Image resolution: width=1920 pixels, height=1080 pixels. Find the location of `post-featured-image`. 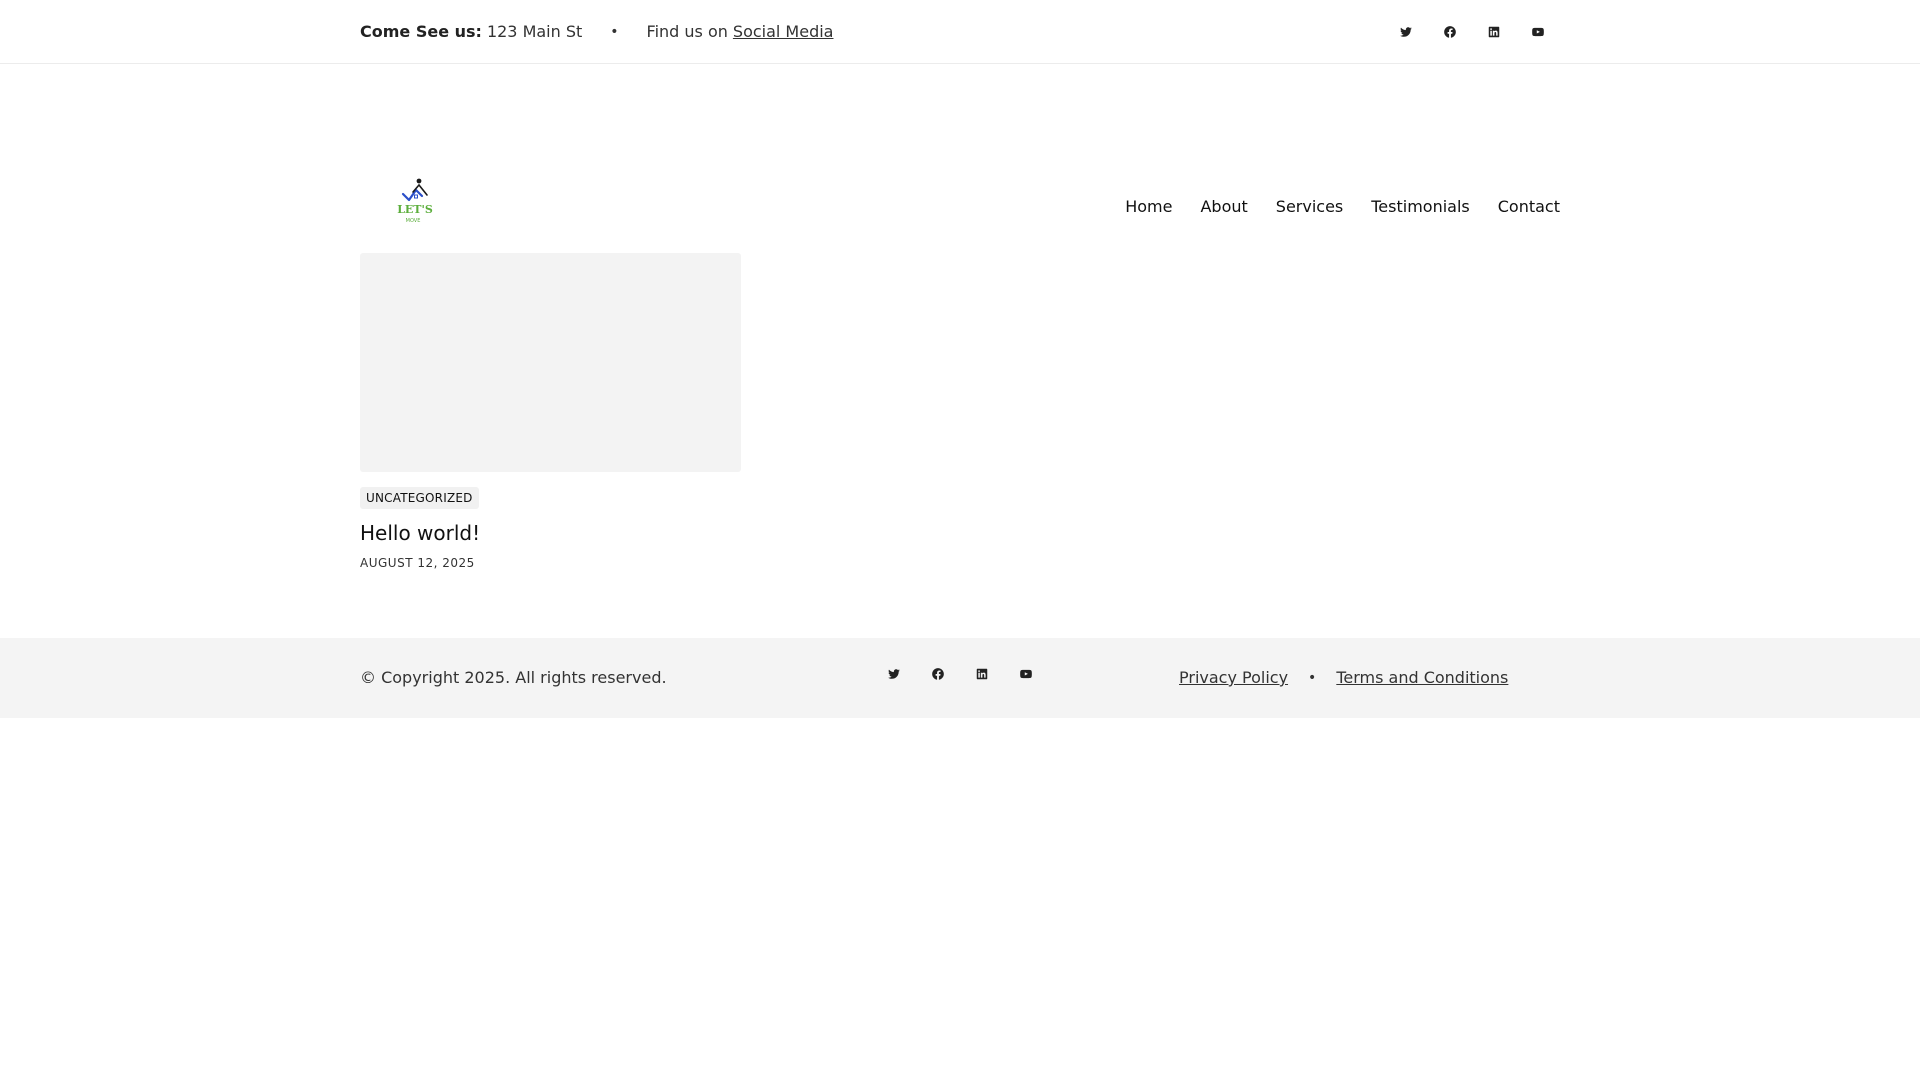

post-featured-image is located at coordinates (550, 362).